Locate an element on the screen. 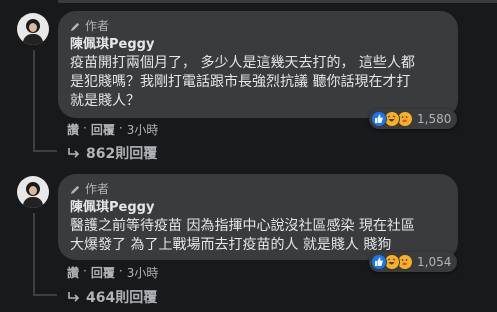 The image size is (497, 312). comment-text-line: 醫護之前等待疫苗 因為指揮中心說沒社區感染 現在社區 is located at coordinates (242, 226).